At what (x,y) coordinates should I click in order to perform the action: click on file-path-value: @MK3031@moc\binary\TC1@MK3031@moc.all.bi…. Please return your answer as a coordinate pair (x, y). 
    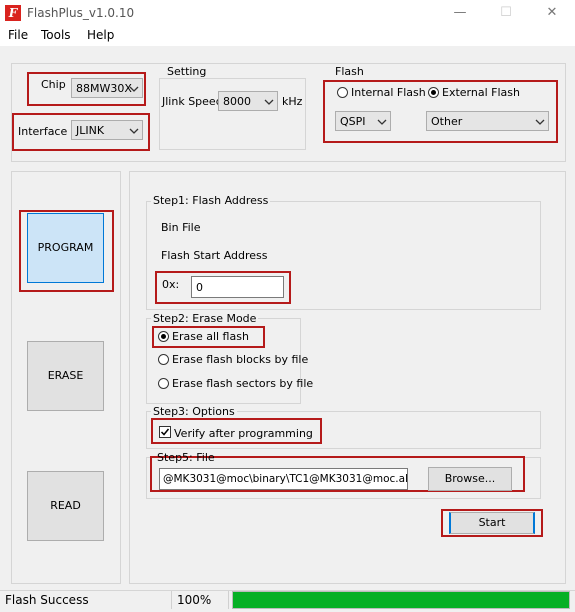
    Looking at the image, I should click on (285, 479).